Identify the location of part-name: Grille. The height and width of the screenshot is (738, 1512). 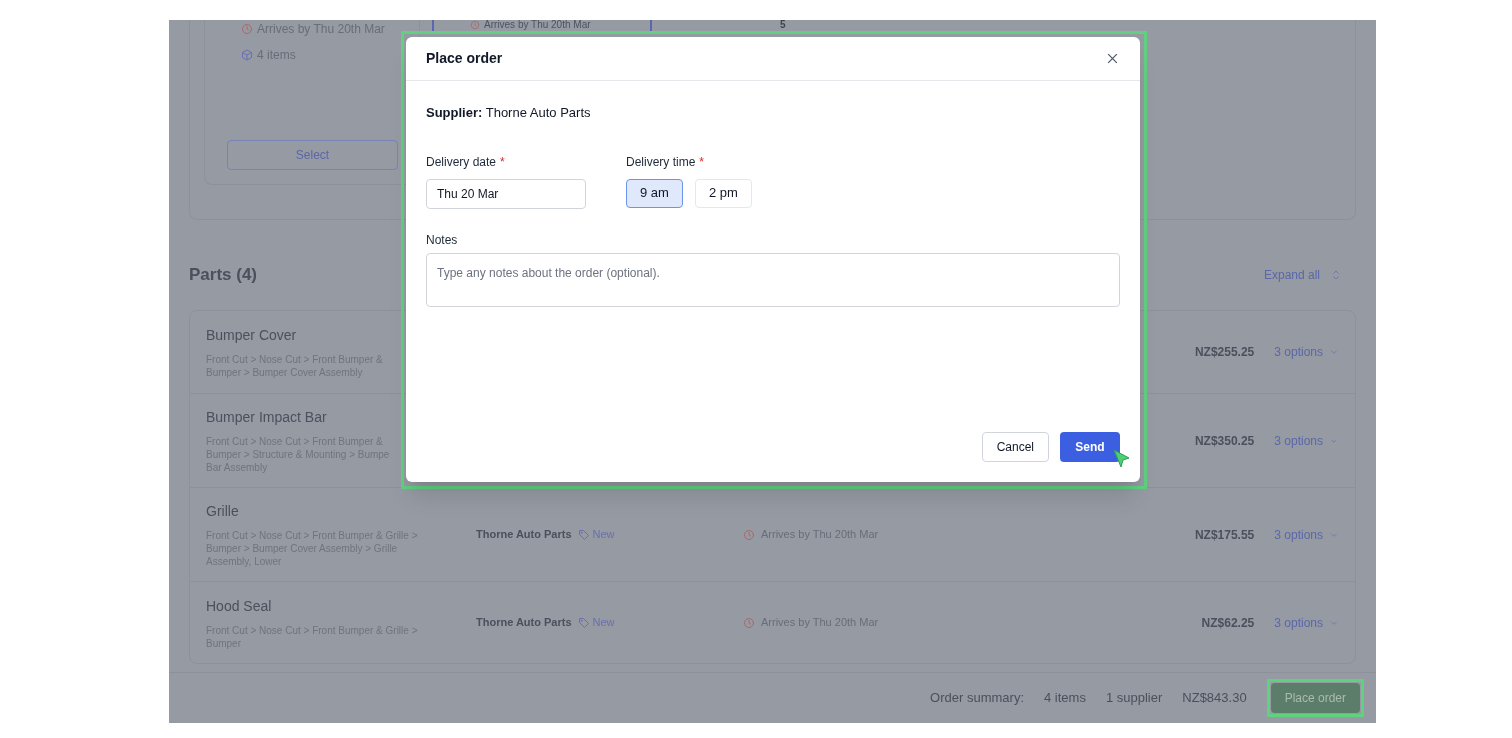
(223, 511).